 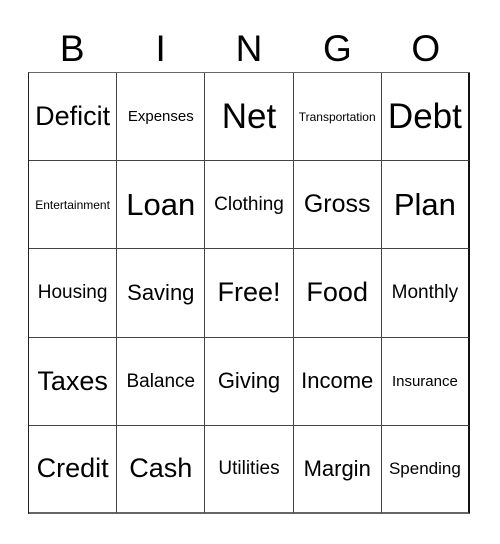 I want to click on header-letter-b: B, so click(x=72, y=48).